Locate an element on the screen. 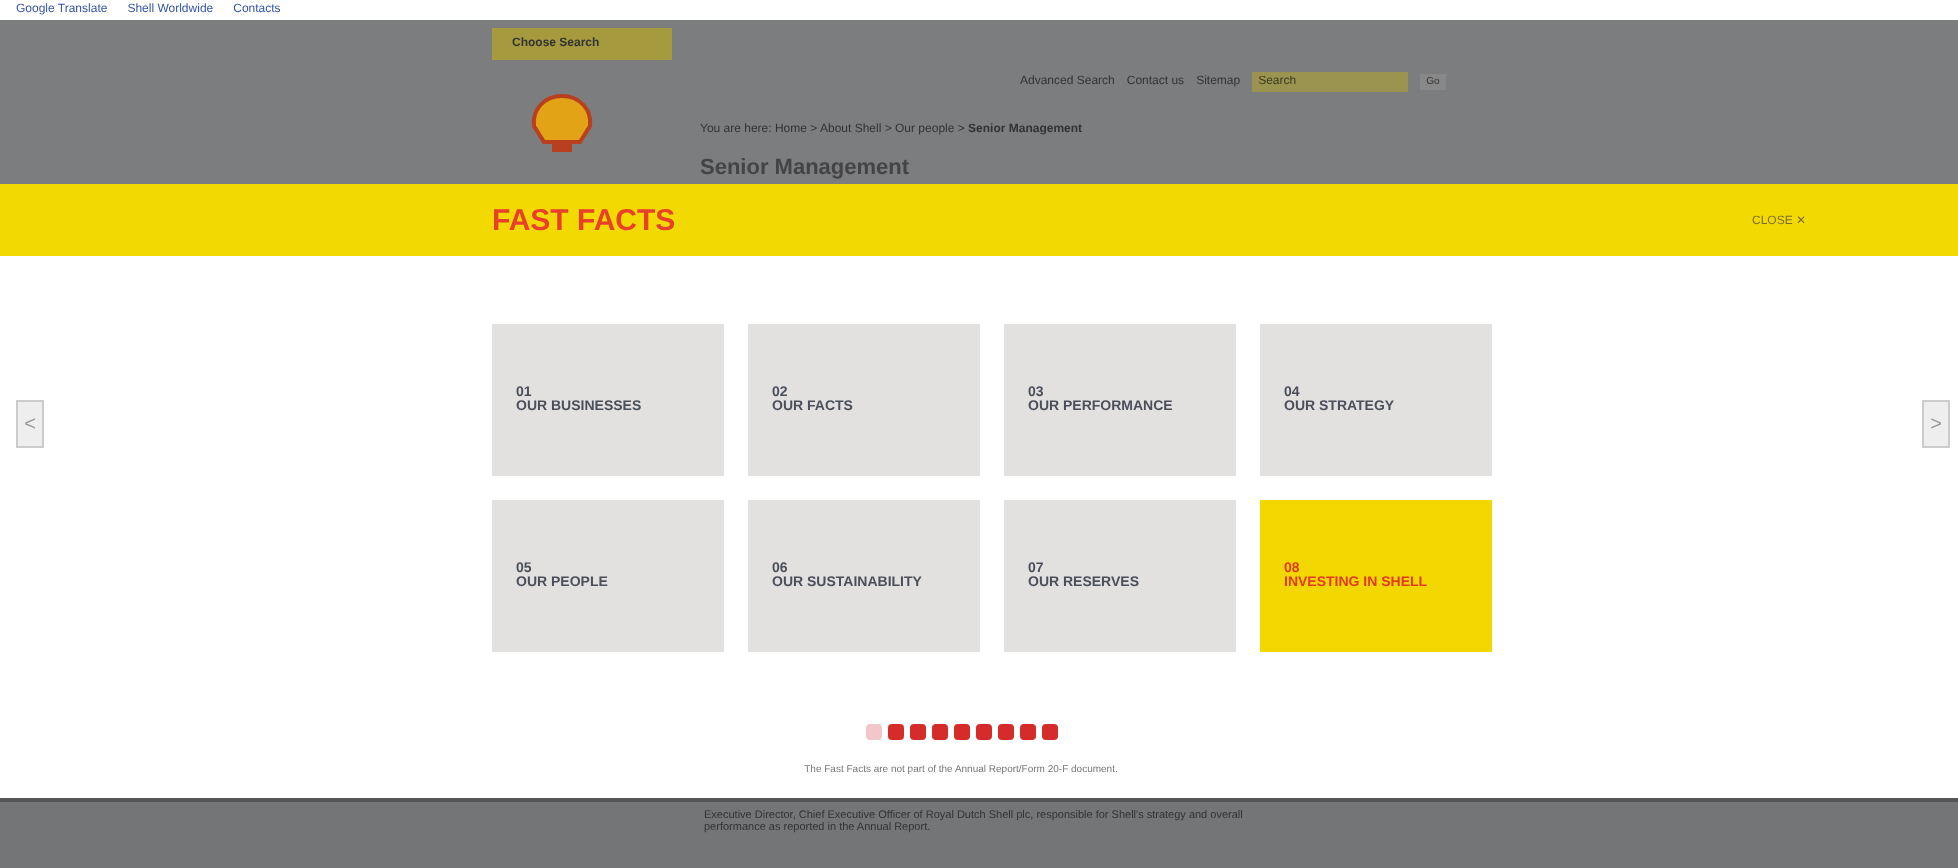 This screenshot has height=868, width=1958. shell-logo-icon is located at coordinates (562, 124).